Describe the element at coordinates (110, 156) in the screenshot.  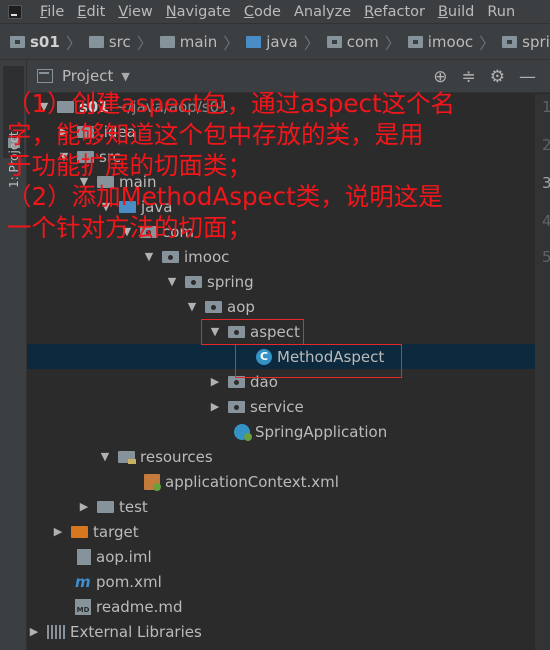
I see `tree-row-label: src` at that location.